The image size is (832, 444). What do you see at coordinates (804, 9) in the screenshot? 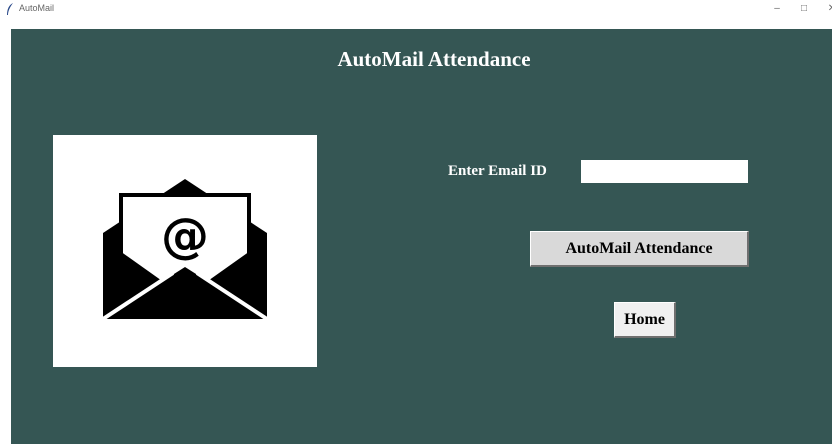
I see `maximize-icon: □` at bounding box center [804, 9].